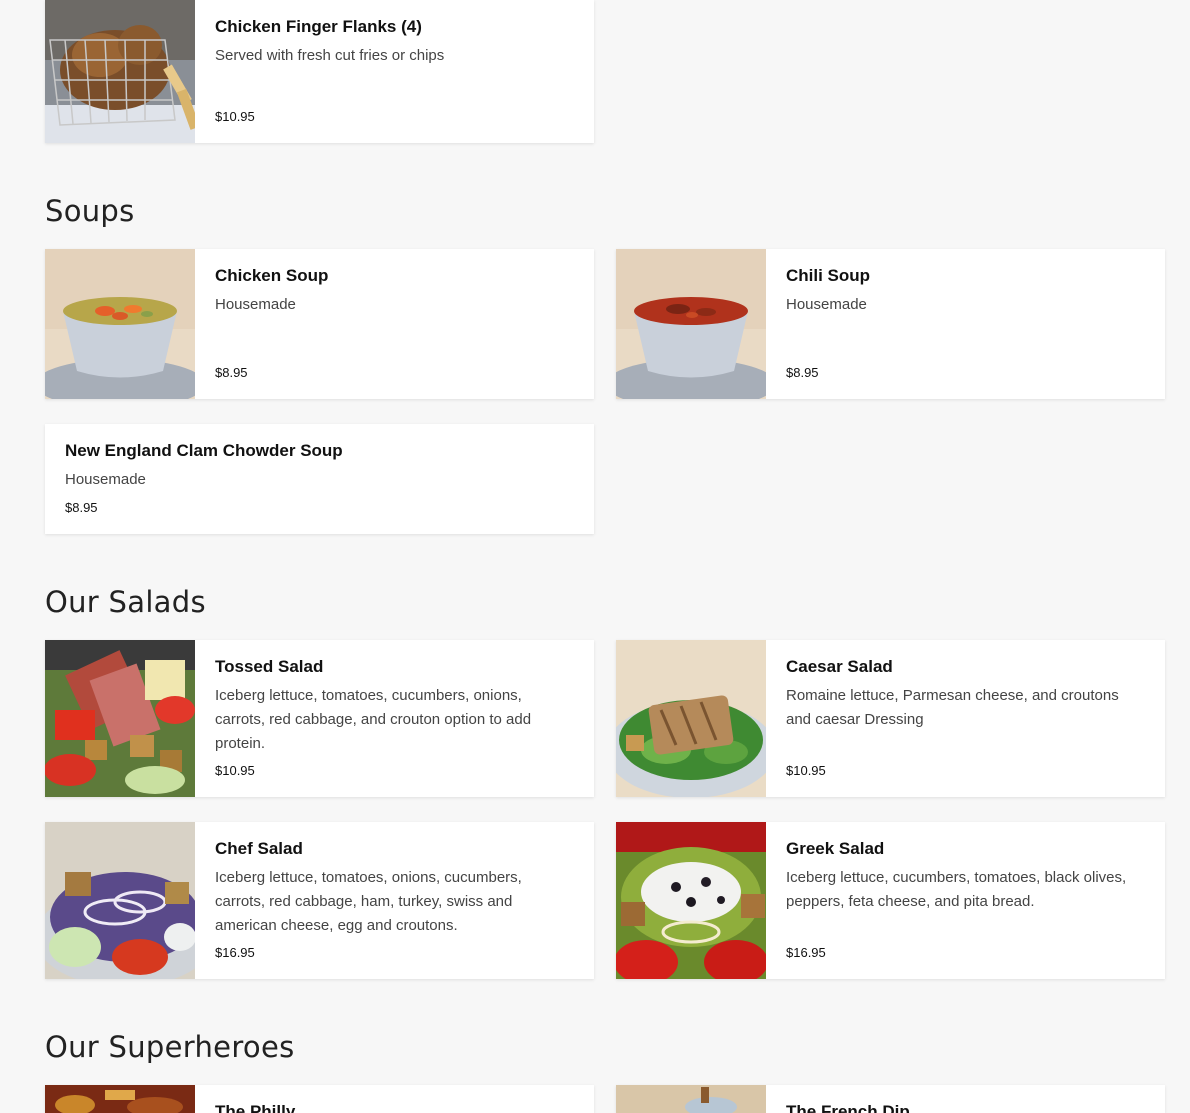 Image resolution: width=1190 pixels, height=1113 pixels. What do you see at coordinates (318, 26) in the screenshot?
I see `menu-item-name: Chicken Finger Flanks (4)` at bounding box center [318, 26].